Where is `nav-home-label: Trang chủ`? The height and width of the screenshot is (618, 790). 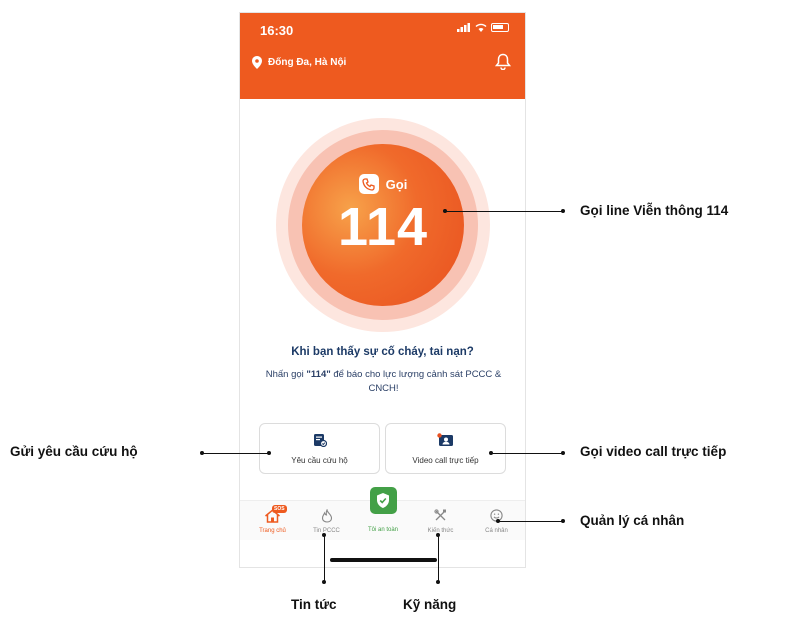
nav-home-label: Trang chủ is located at coordinates (272, 531).